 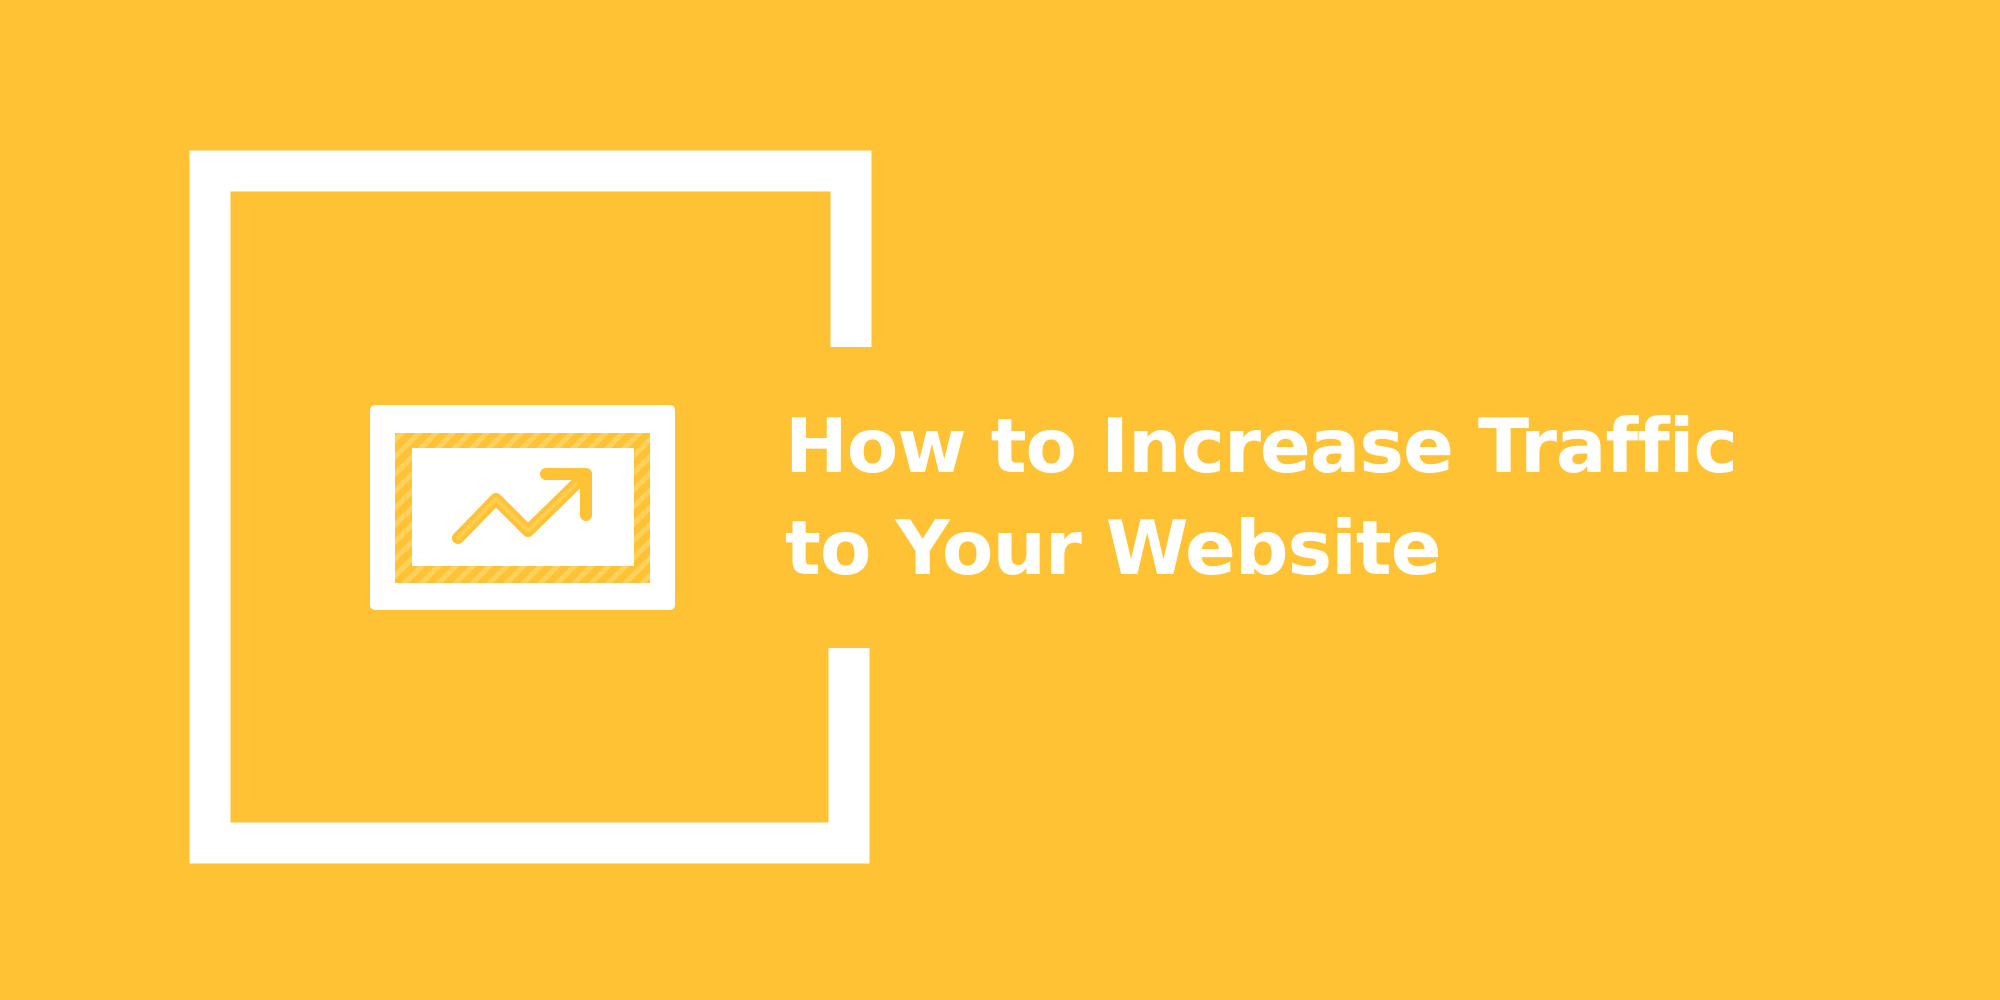 I want to click on banner-title-line-2: to Your Website, so click(x=1113, y=548).